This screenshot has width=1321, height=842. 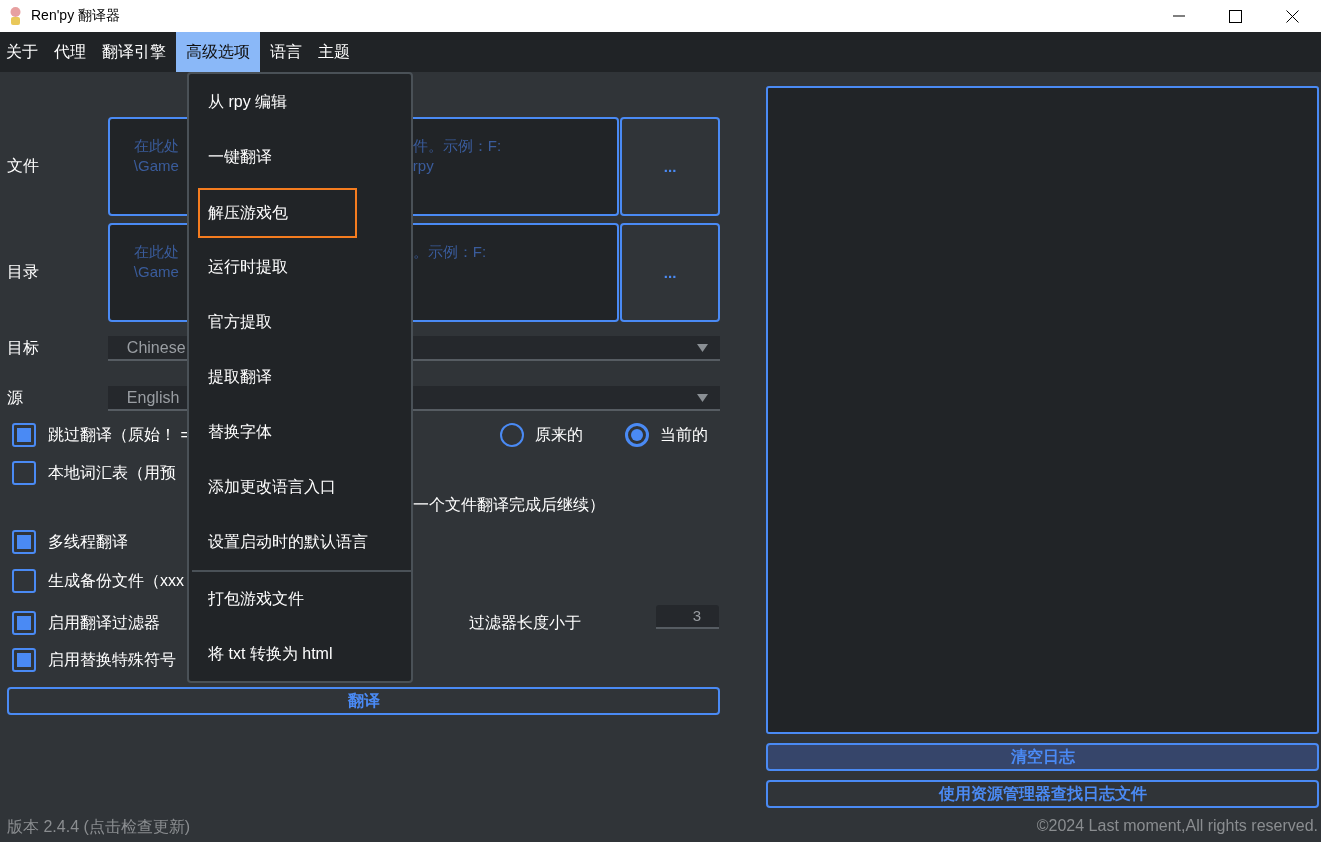 I want to click on checkbox-label: 本地词汇表（用预, so click(x=112, y=472).